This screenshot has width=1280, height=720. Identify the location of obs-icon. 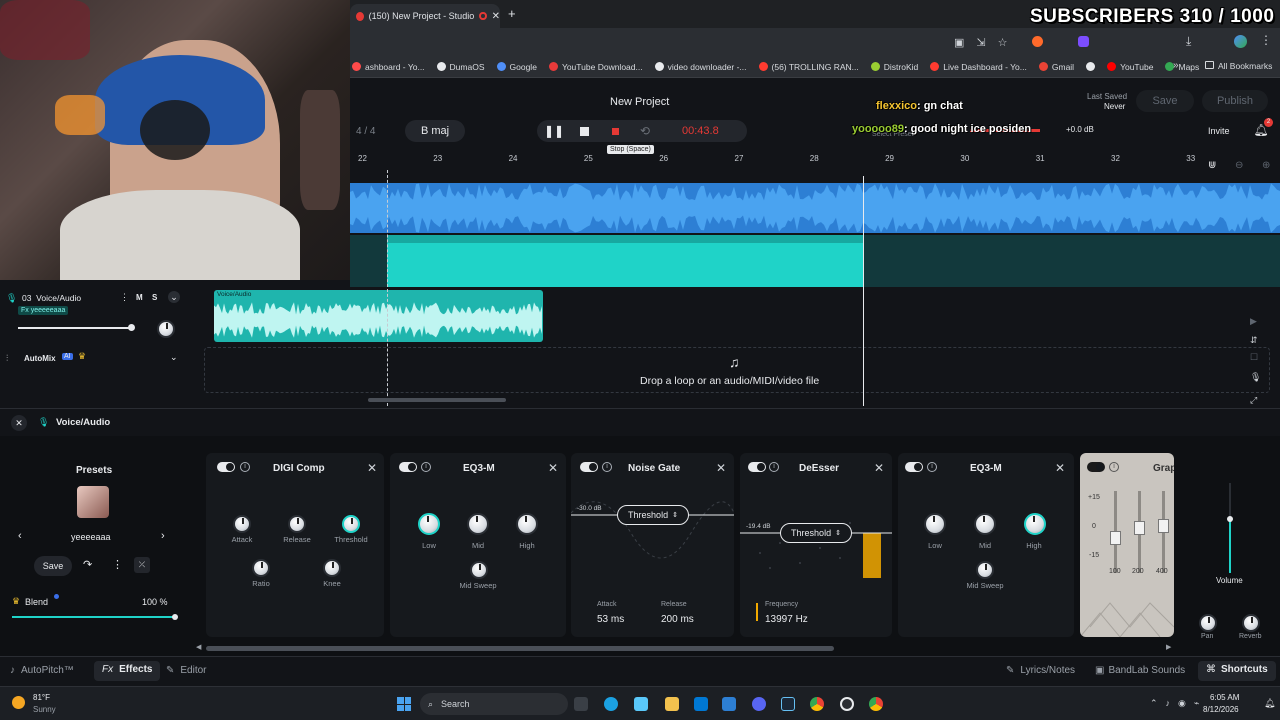
(847, 704).